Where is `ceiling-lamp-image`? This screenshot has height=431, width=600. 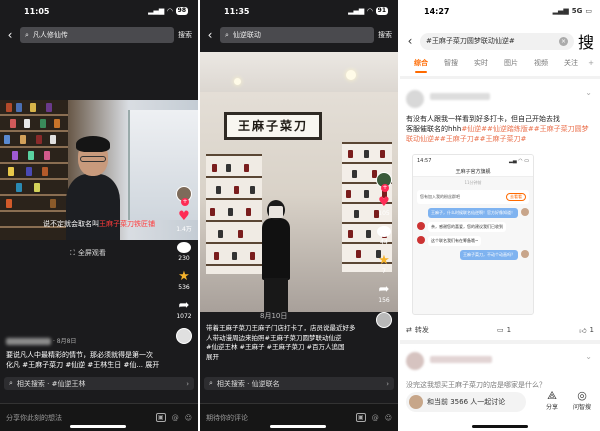
ceiling-lamp-image is located at coordinates (237, 81).